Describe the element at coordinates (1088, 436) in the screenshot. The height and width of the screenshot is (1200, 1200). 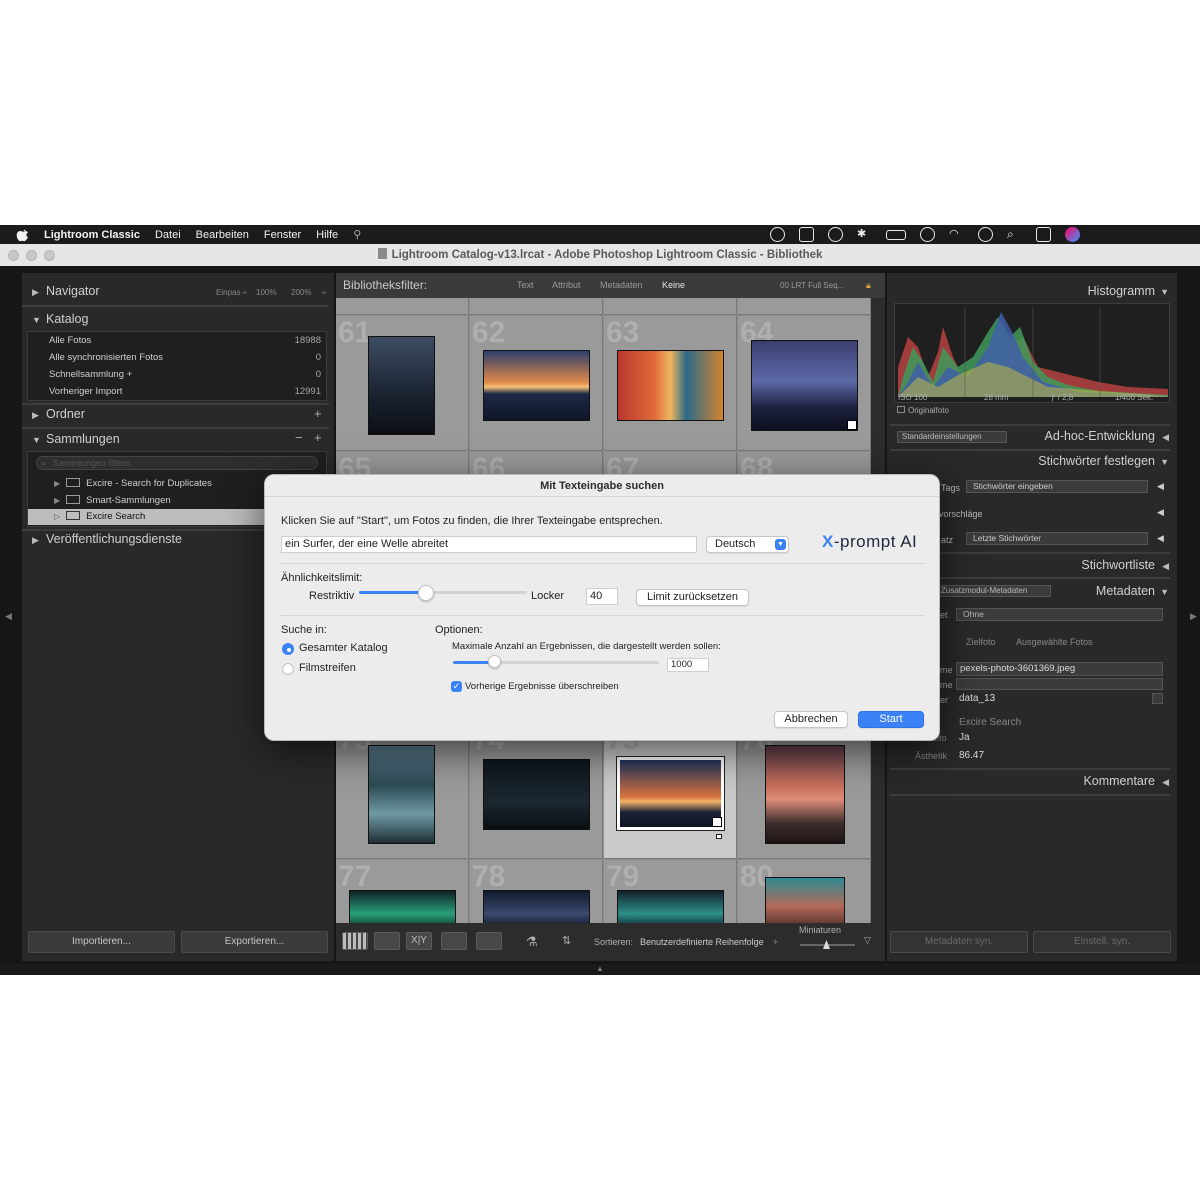
I see `quick-develop-header: Ad-hoc-Entwicklung ◀` at that location.